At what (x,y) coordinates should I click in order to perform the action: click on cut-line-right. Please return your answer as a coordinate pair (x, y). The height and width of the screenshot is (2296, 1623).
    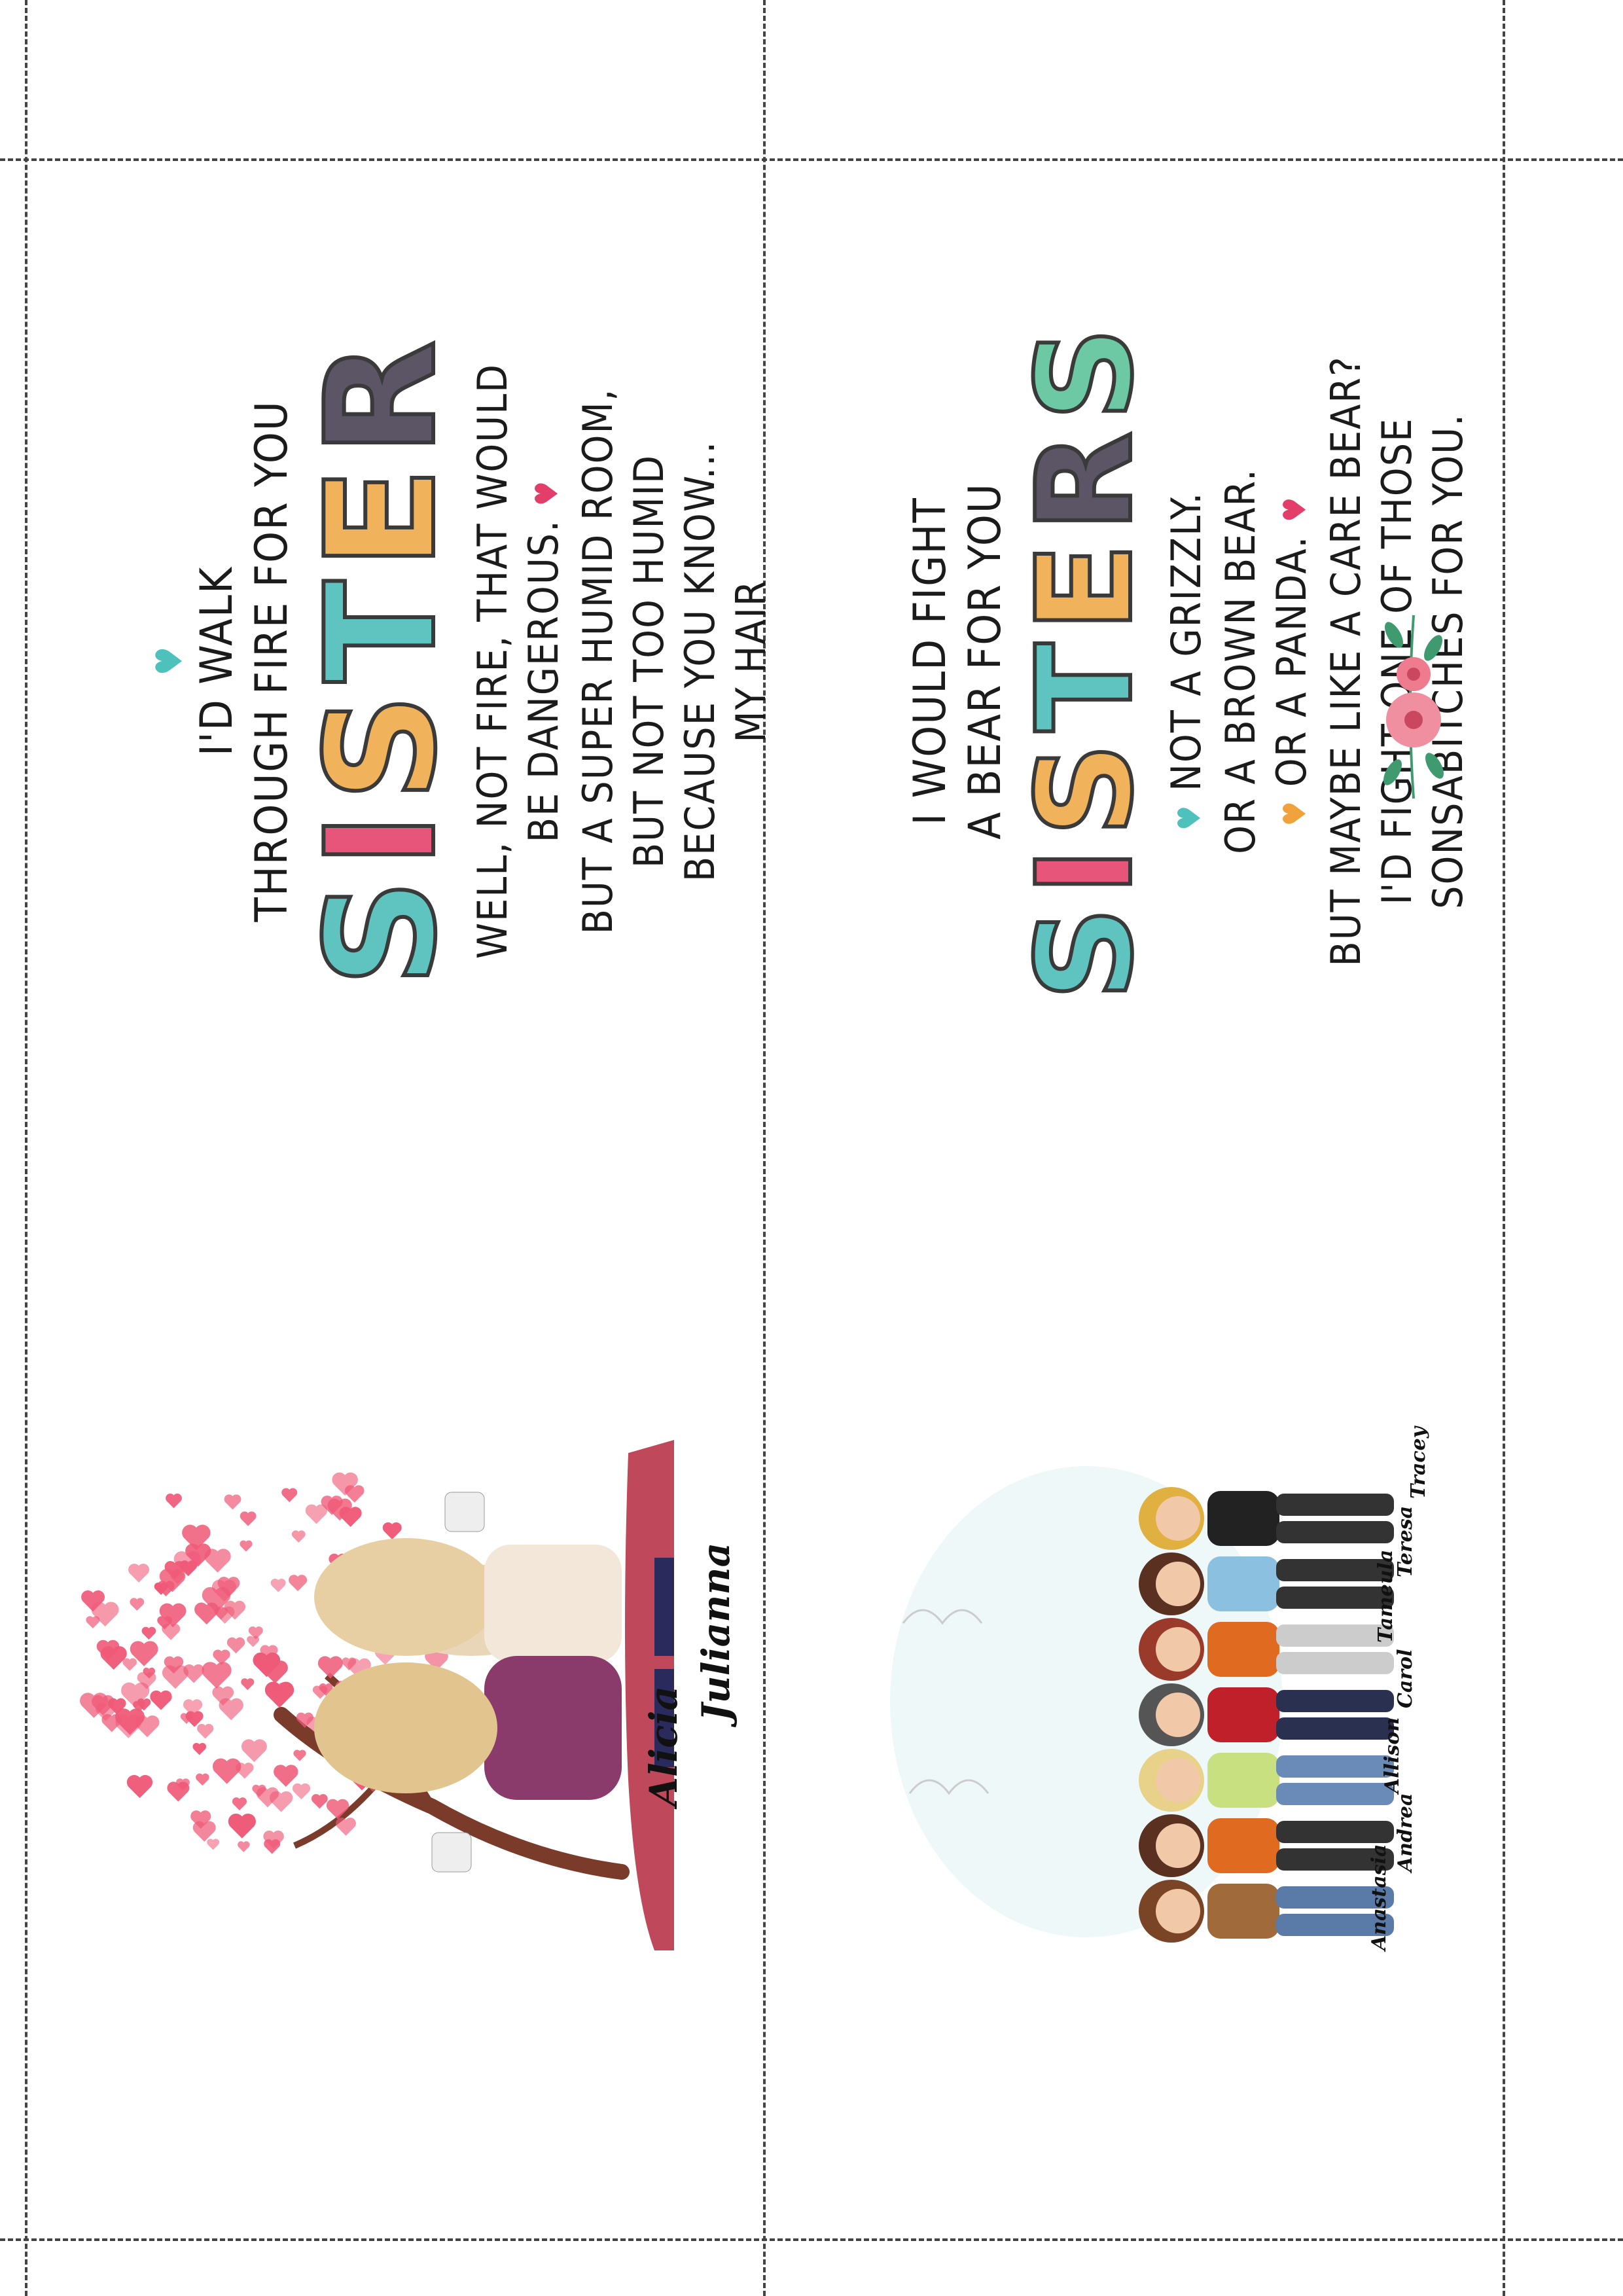
    Looking at the image, I should click on (1504, 1148).